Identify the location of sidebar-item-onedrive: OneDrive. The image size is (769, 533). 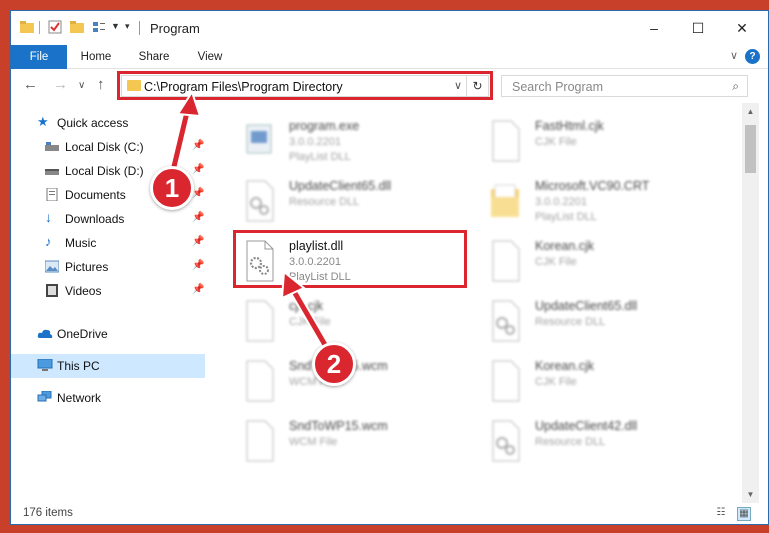
(108, 334).